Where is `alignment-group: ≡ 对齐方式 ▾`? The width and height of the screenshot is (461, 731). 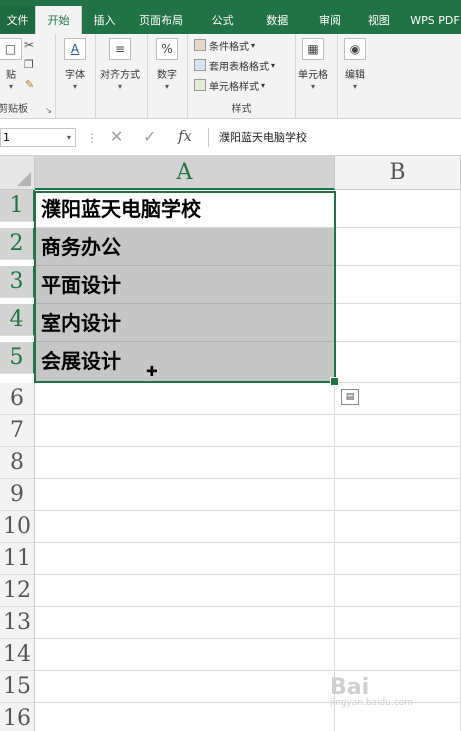 alignment-group: ≡ 对齐方式 ▾ is located at coordinates (122, 76).